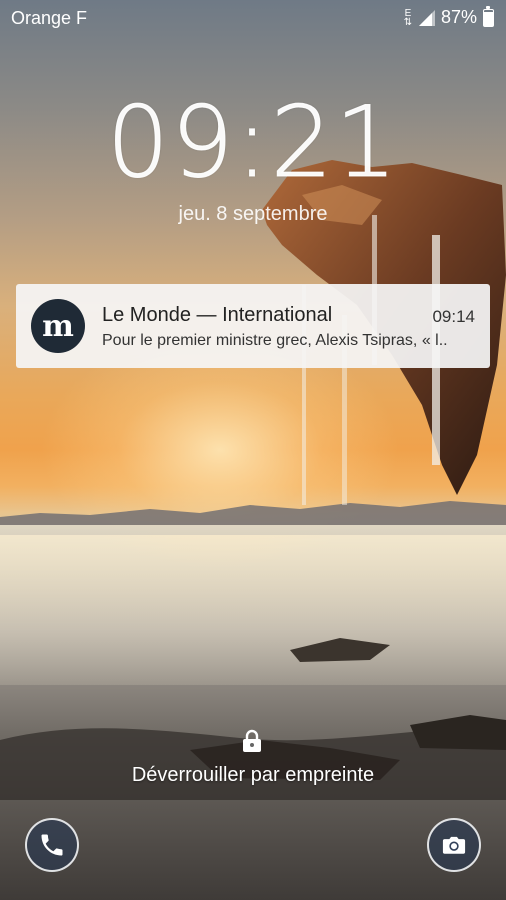 Image resolution: width=506 pixels, height=900 pixels. I want to click on carrier-name: Orange F, so click(49, 18).